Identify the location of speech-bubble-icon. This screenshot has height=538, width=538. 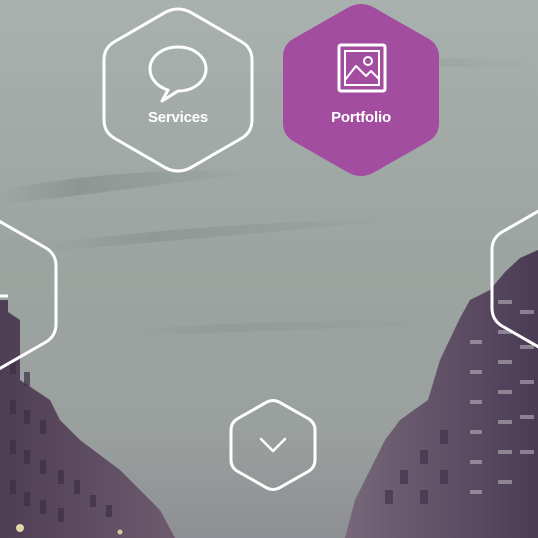
(178, 74).